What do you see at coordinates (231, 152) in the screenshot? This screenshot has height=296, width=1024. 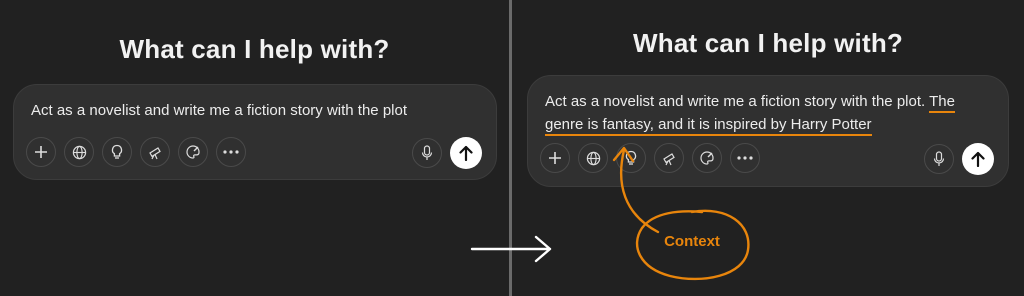 I see `more-icon` at bounding box center [231, 152].